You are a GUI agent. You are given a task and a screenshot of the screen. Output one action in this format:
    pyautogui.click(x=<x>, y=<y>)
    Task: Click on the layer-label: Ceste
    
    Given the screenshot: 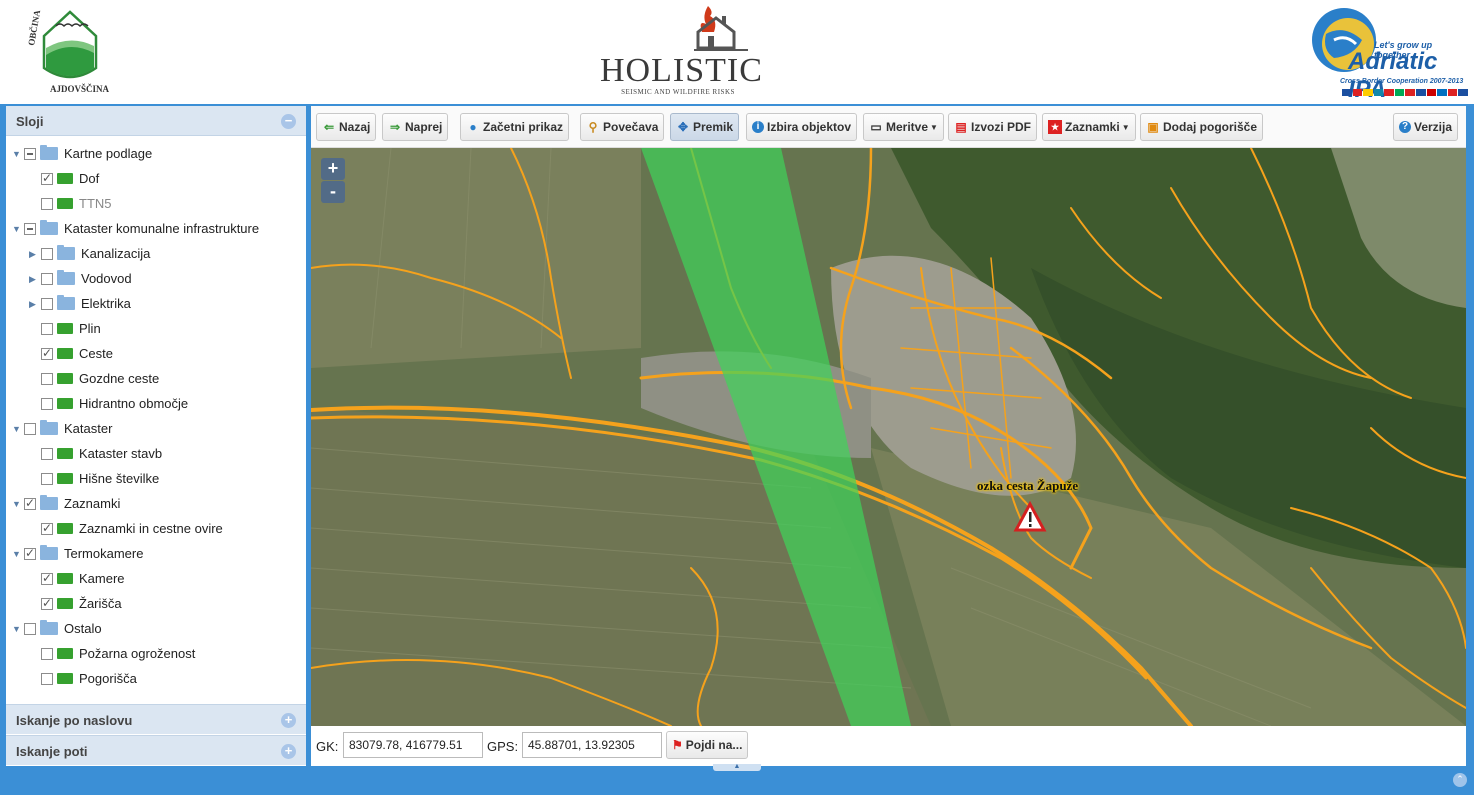 What is the action you would take?
    pyautogui.click(x=96, y=353)
    